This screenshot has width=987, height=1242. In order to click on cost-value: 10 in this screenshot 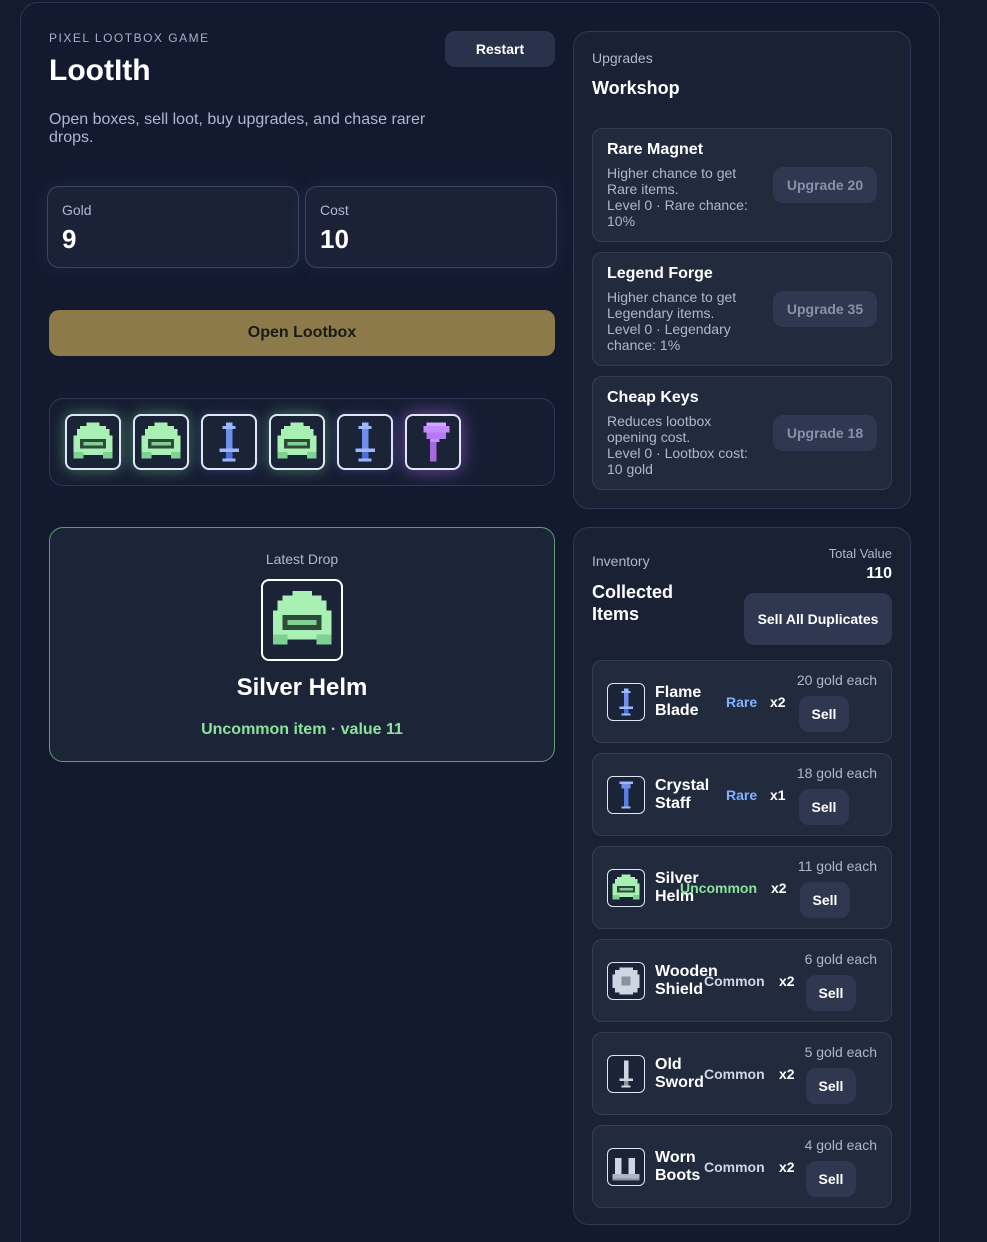, I will do `click(334, 239)`.